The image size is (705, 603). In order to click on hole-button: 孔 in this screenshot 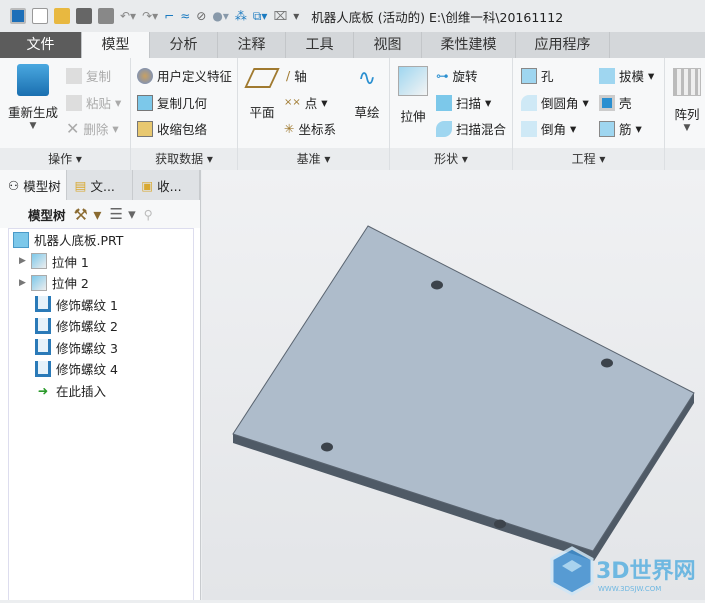, I will do `click(537, 75)`.